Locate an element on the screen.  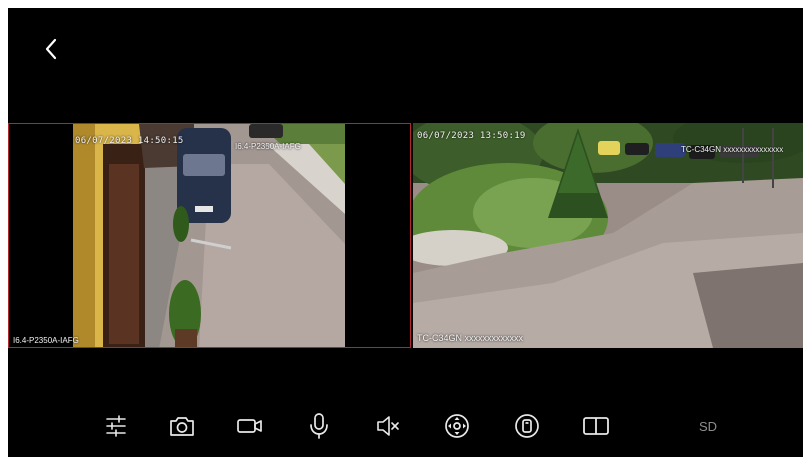
snapshot-button is located at coordinates (182, 426).